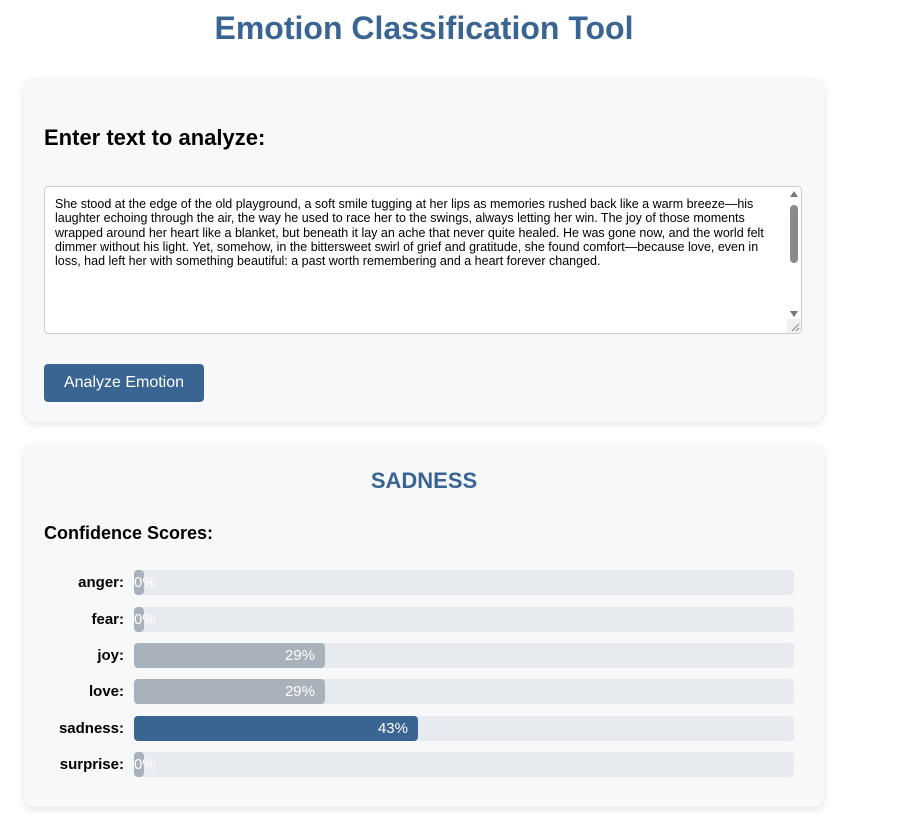 This screenshot has height=830, width=908. What do you see at coordinates (794, 314) in the screenshot?
I see `scroll-down-arrow-icon` at bounding box center [794, 314].